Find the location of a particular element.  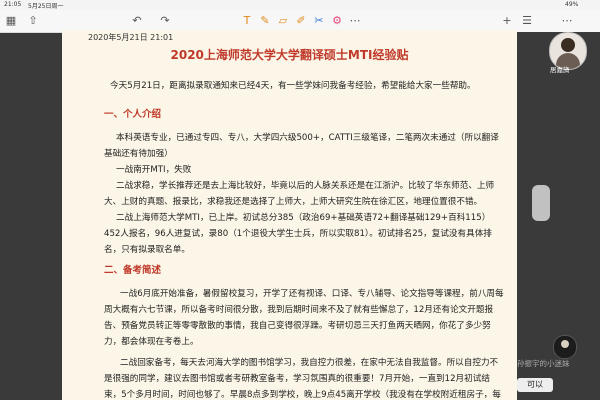

section-1-heading: 一、个人介绍 is located at coordinates (133, 114).